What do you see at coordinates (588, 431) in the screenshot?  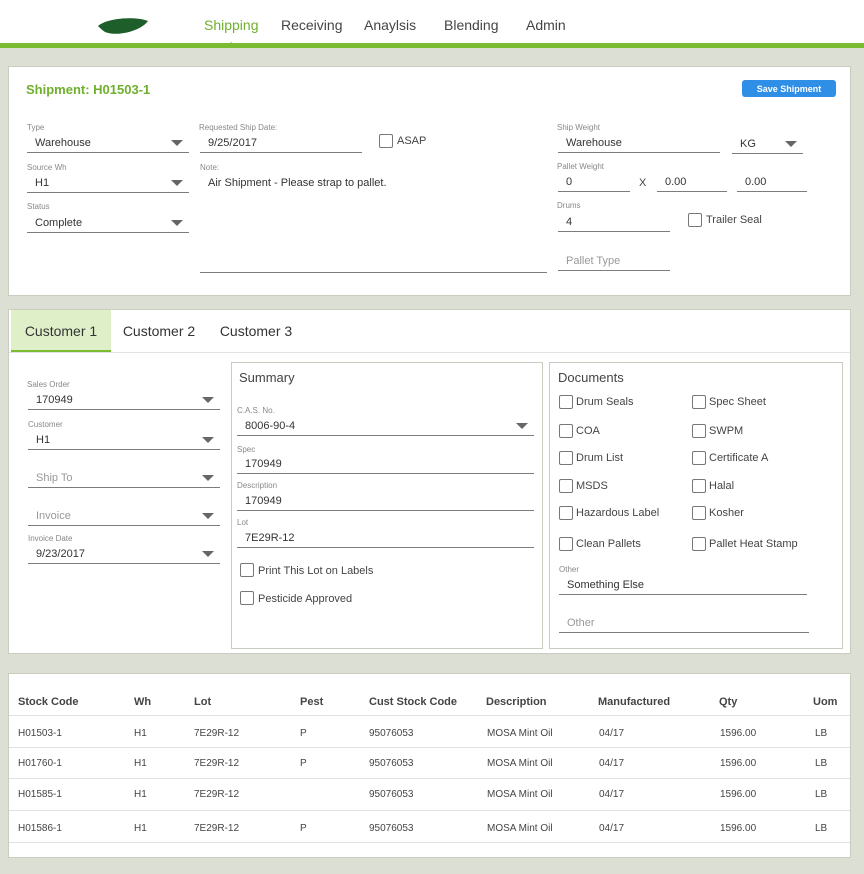 I see `coa-label: COA` at bounding box center [588, 431].